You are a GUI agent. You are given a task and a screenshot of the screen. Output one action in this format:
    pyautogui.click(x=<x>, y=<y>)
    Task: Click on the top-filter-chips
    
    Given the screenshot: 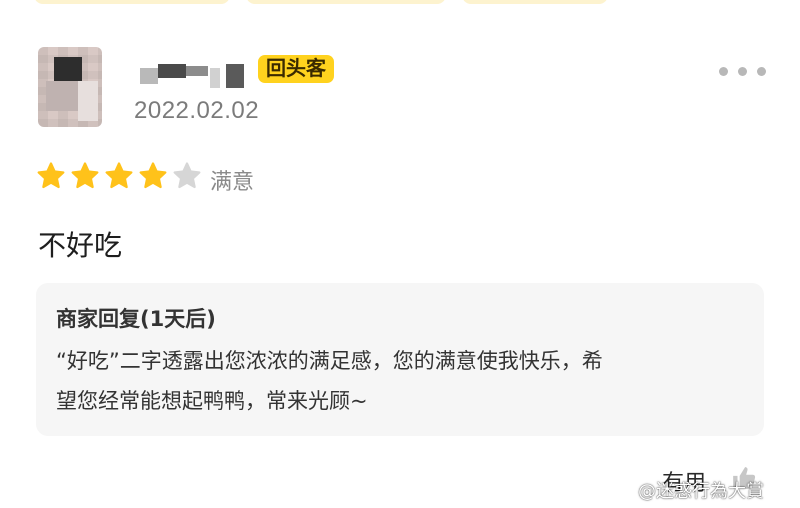 What is the action you would take?
    pyautogui.click(x=400, y=3)
    